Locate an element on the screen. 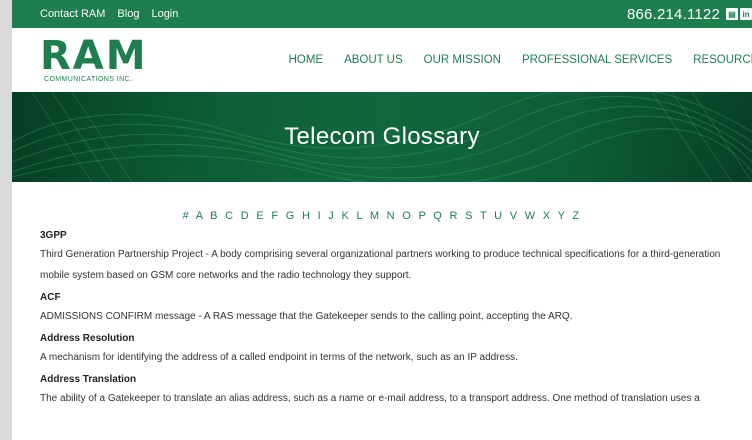  alphabet-link: H is located at coordinates (307, 216).